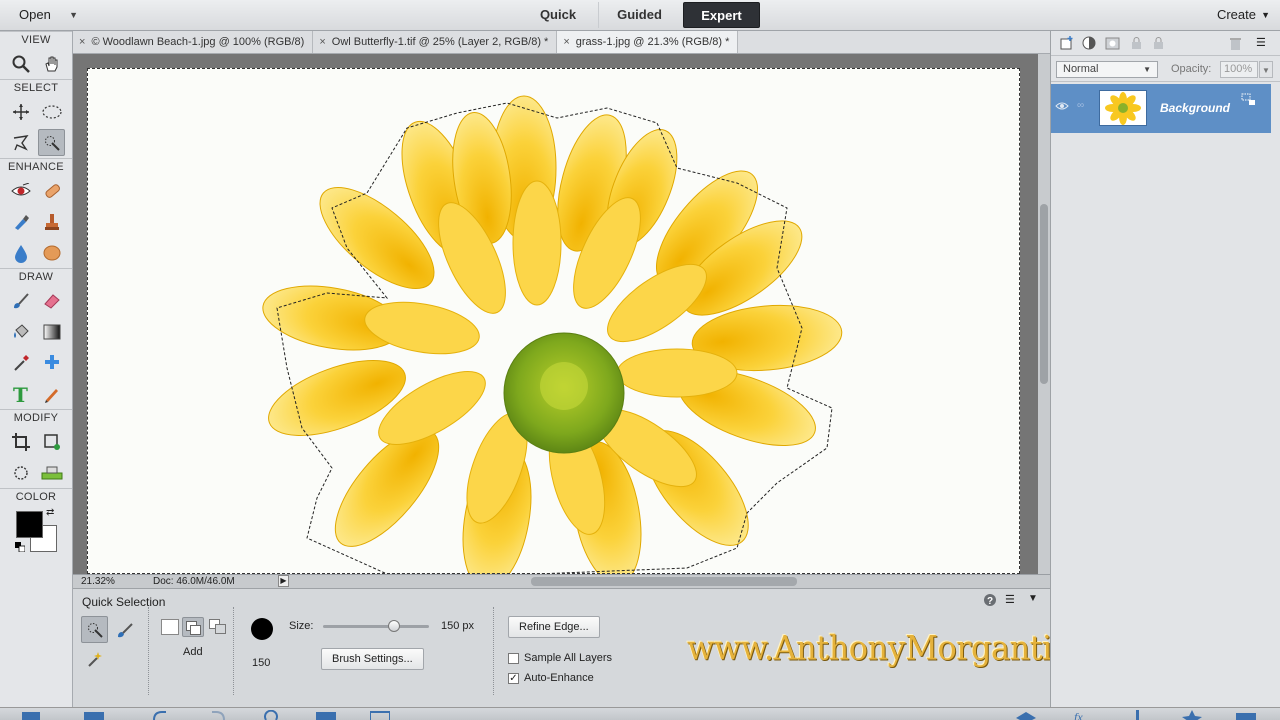  Describe the element at coordinates (1249, 100) in the screenshot. I see `layer-lock-icon` at that location.